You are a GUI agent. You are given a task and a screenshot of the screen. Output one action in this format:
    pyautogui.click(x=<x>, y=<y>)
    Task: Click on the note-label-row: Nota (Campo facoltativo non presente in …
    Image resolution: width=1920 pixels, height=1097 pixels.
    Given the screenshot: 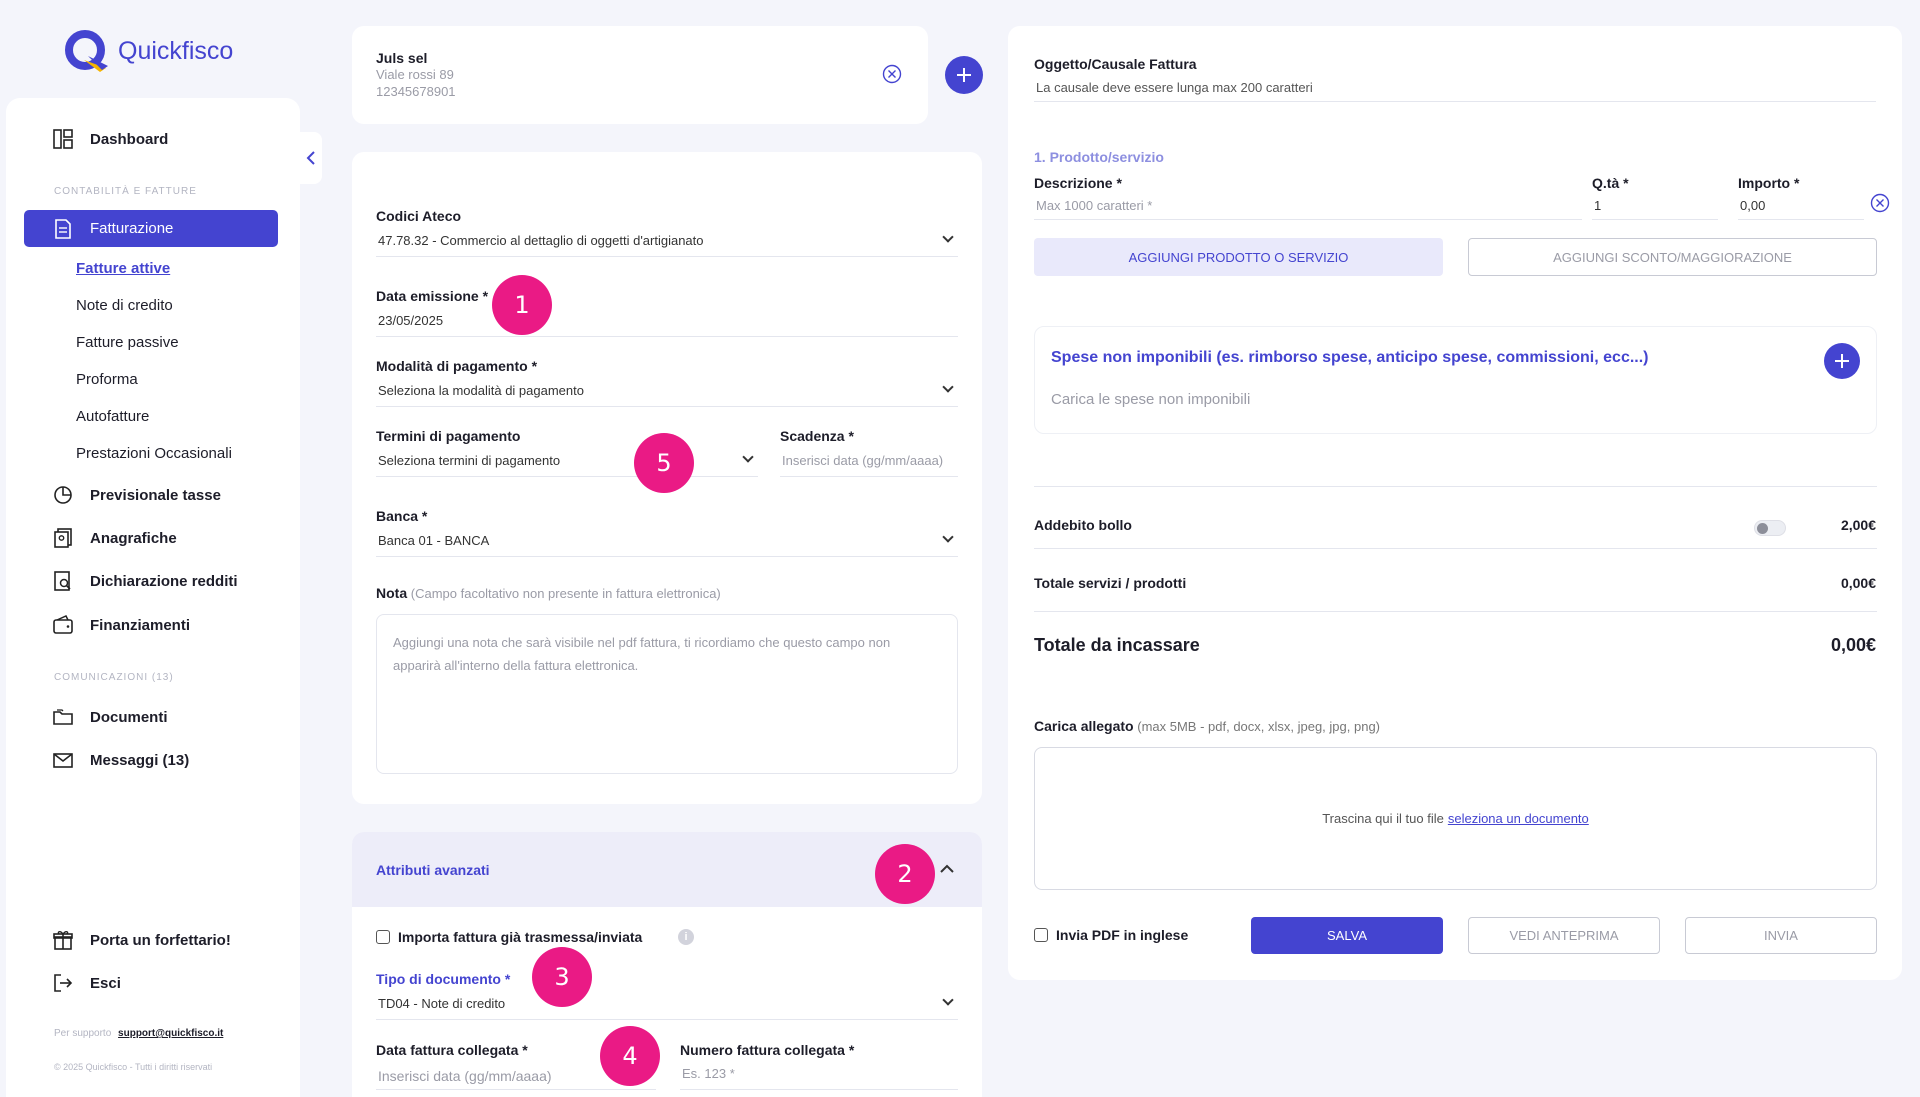 What is the action you would take?
    pyautogui.click(x=548, y=593)
    